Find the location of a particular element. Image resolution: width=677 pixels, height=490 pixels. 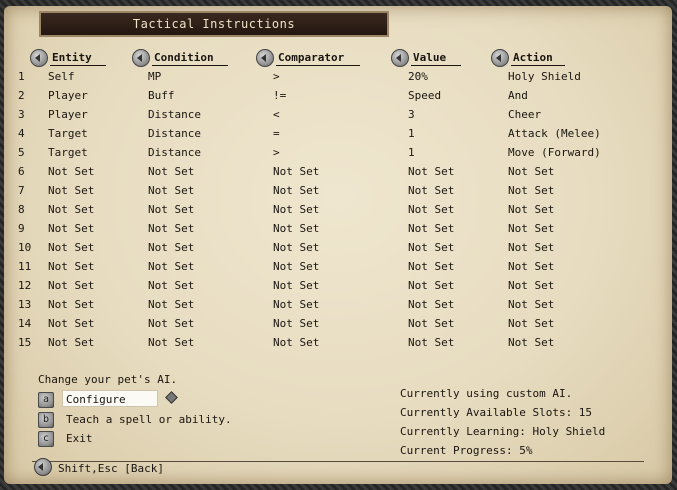

row-entity: Self is located at coordinates (61, 76).